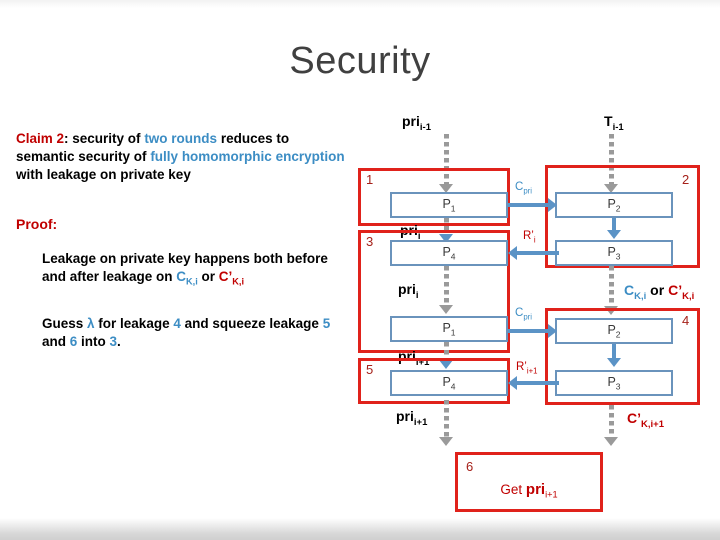 The height and width of the screenshot is (540, 720). What do you see at coordinates (91, 323) in the screenshot?
I see `guess-lambda: λ` at bounding box center [91, 323].